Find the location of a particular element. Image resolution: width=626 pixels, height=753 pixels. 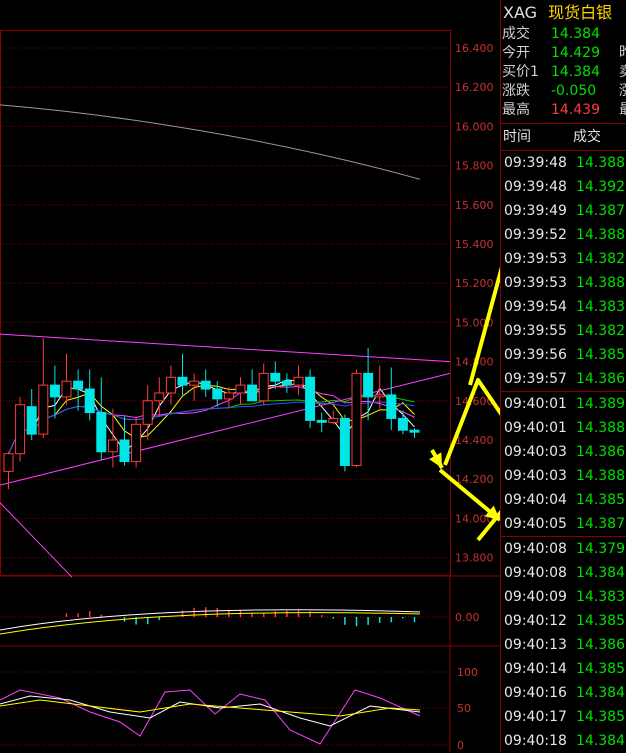

quote-row: 最高 14.439 最 is located at coordinates (563, 110).